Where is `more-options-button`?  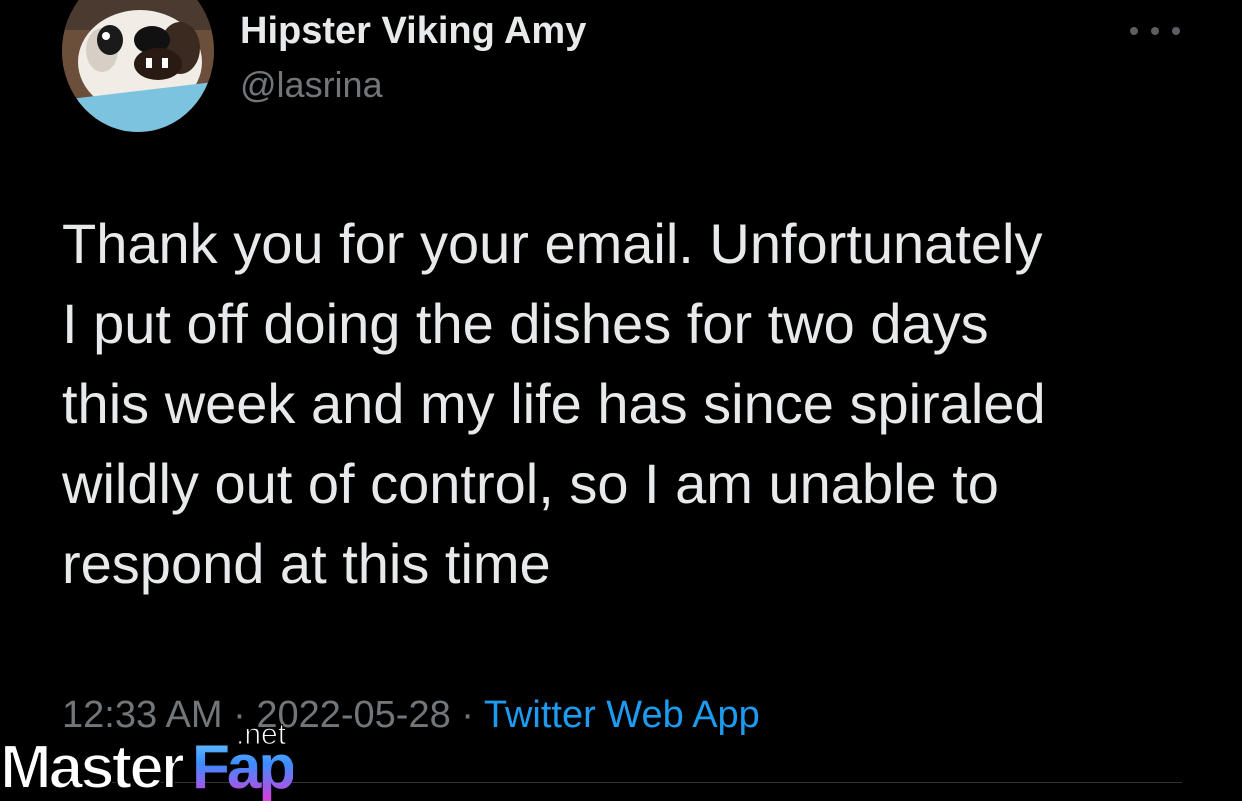 more-options-button is located at coordinates (1155, 31).